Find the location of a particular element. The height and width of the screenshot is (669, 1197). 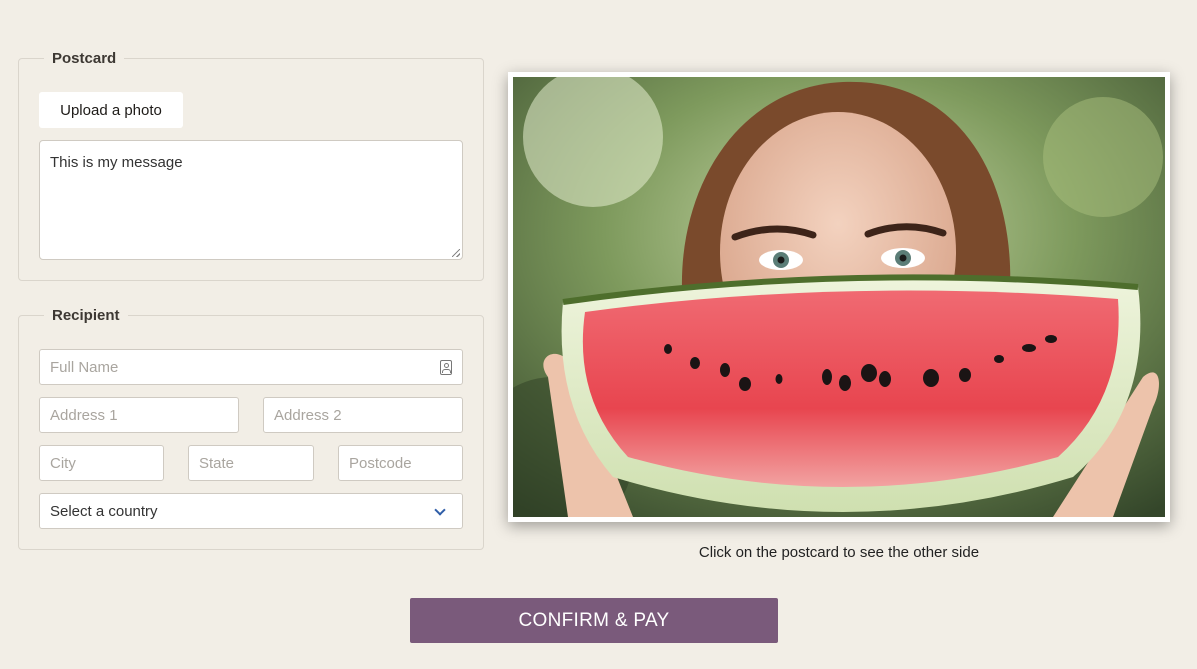

city-placeholder: City is located at coordinates (63, 463).